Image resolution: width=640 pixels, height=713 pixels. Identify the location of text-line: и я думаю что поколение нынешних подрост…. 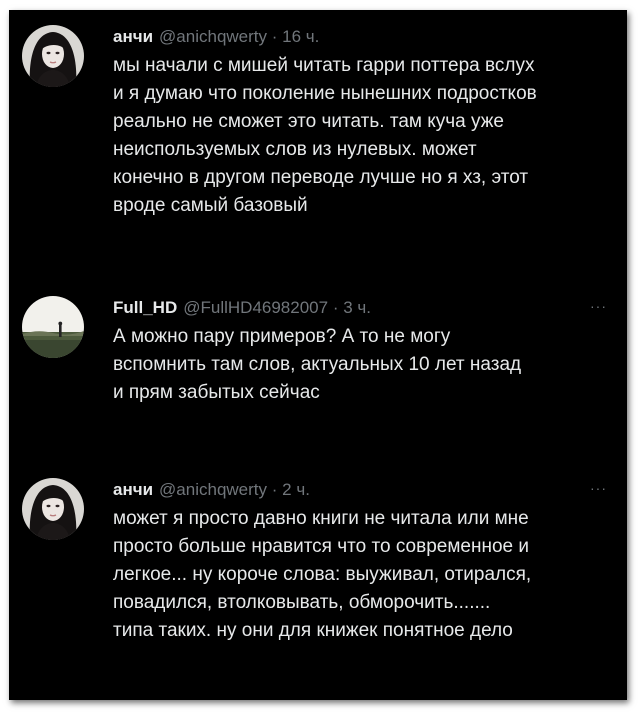
(325, 93).